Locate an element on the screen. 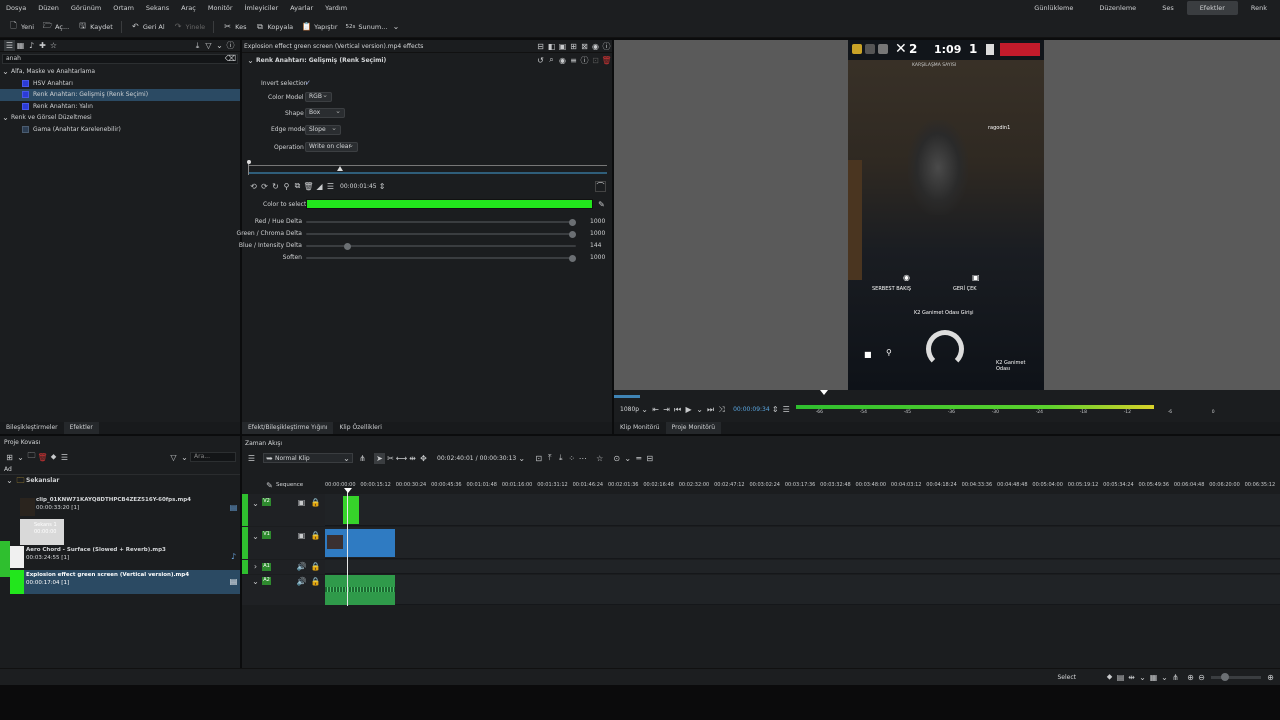  workspace-effects: Efektler is located at coordinates (1212, 8).